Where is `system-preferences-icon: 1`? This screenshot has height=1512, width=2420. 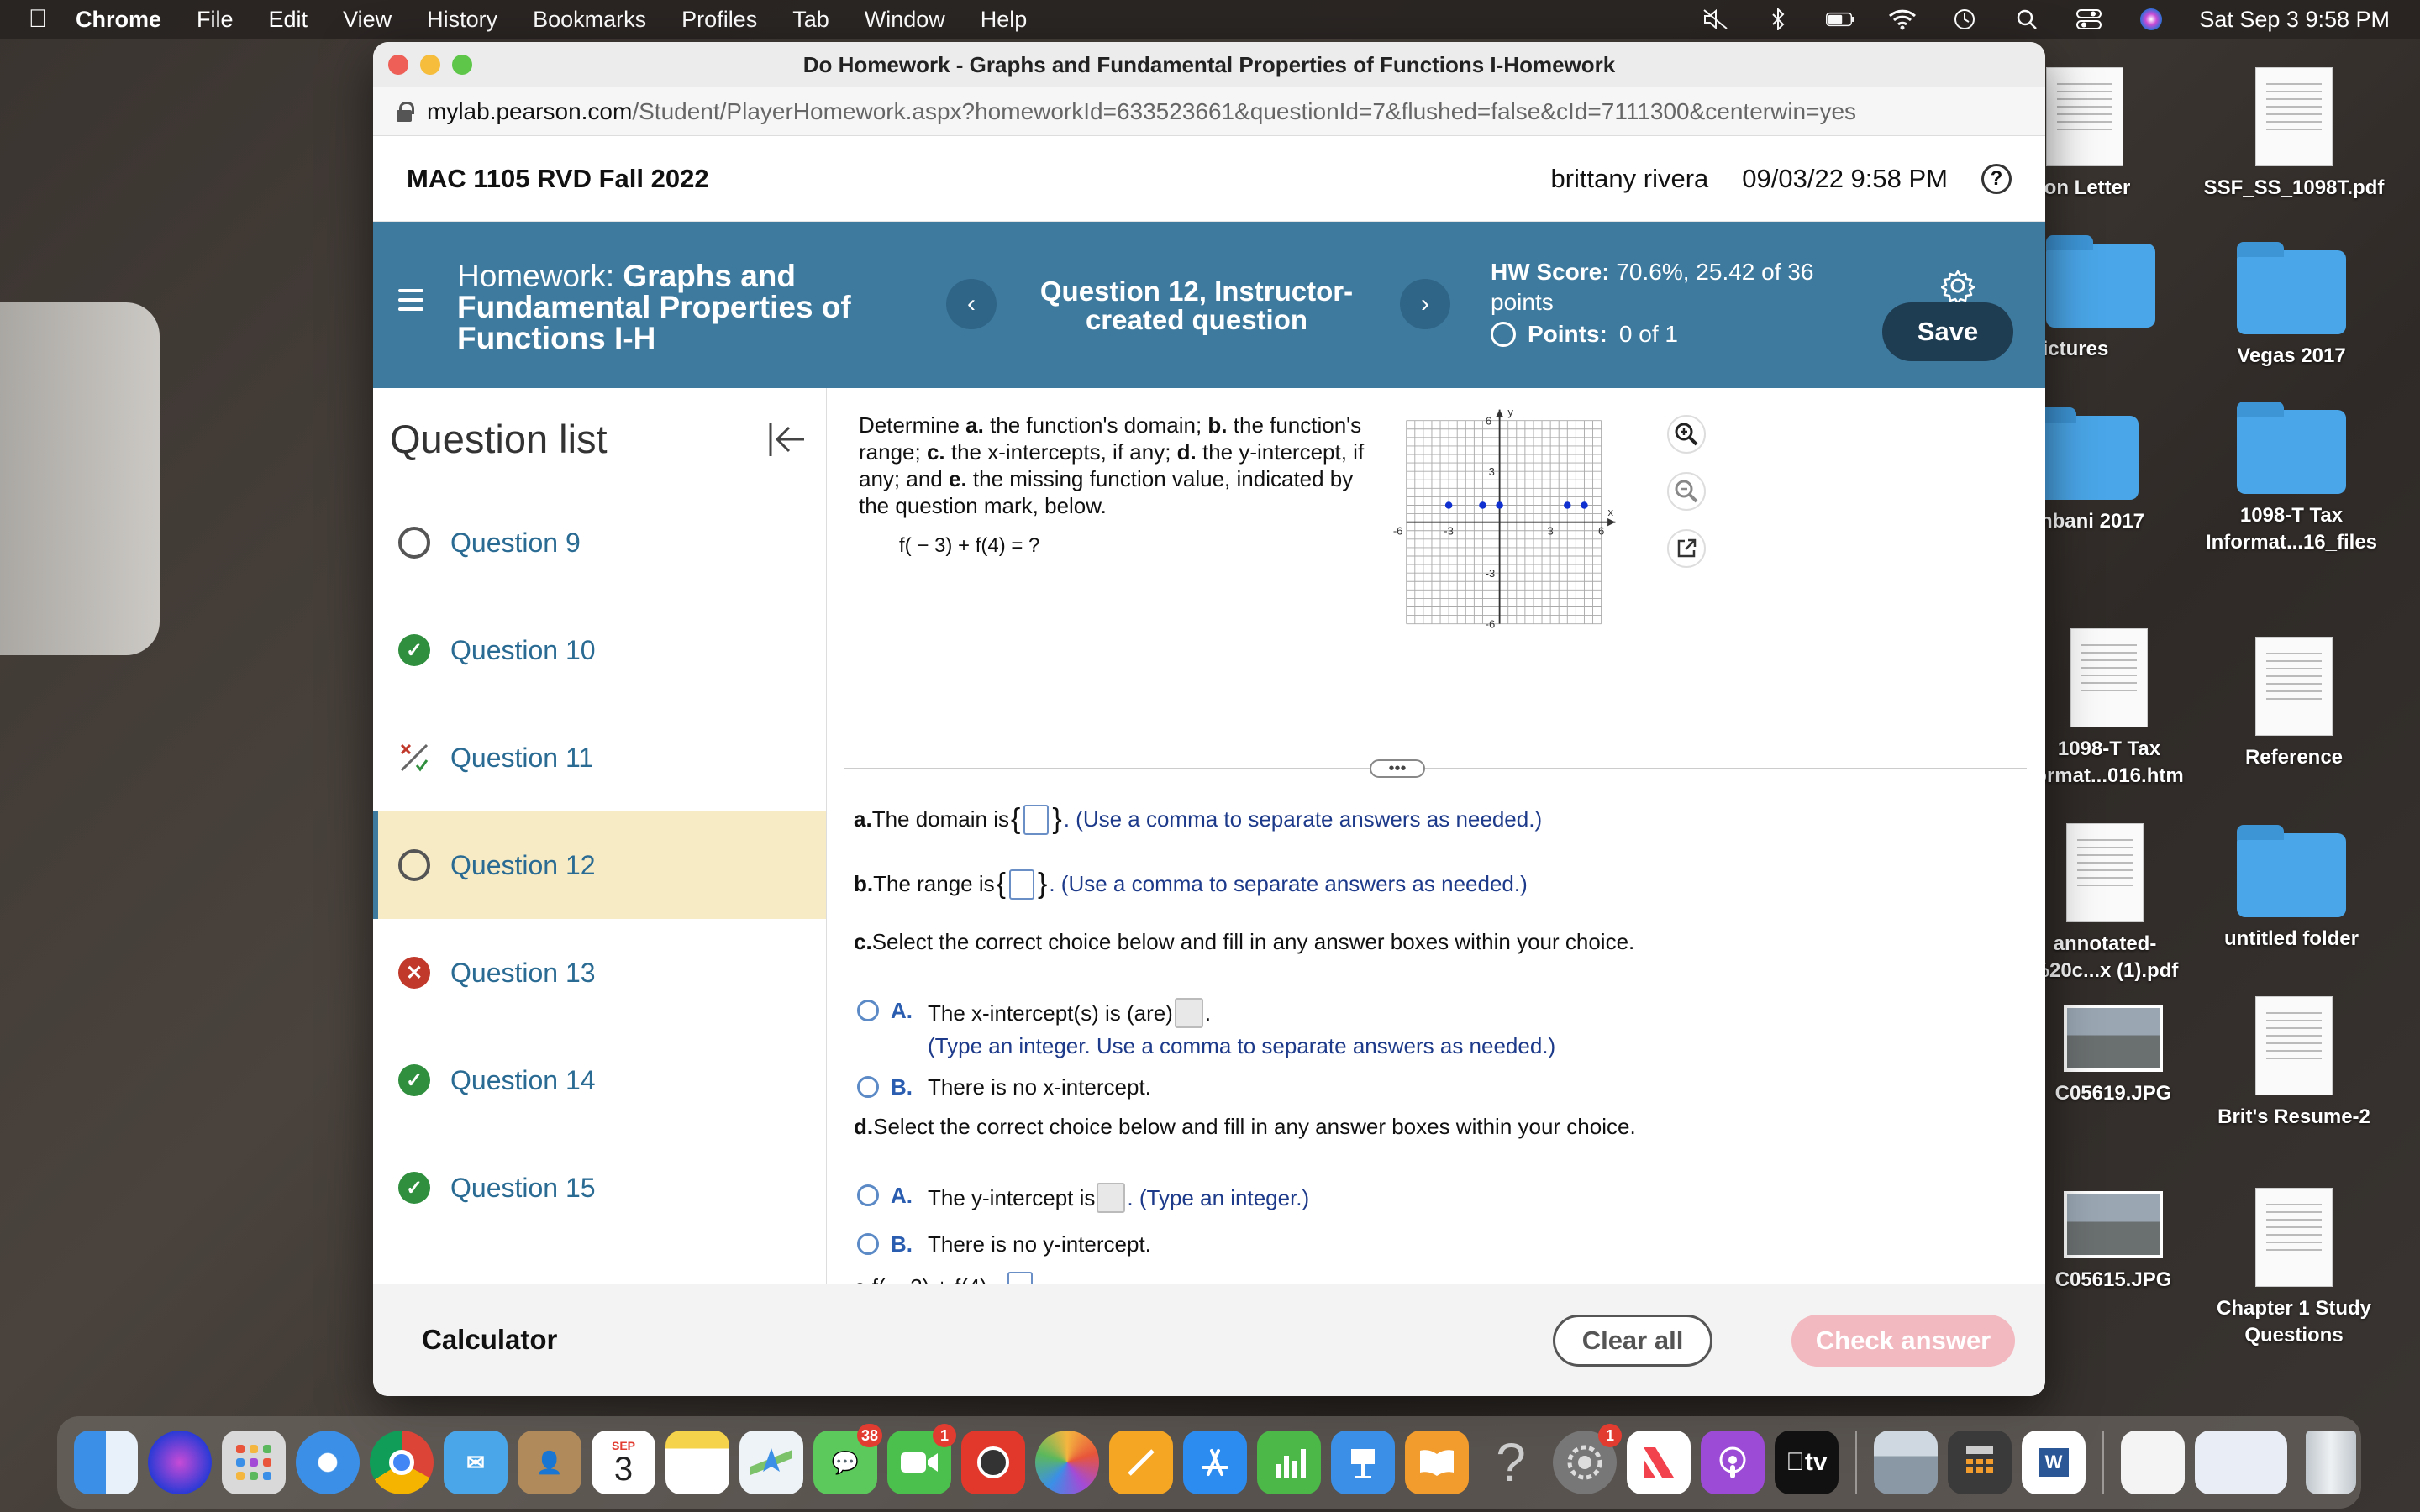
system-preferences-icon: 1 is located at coordinates (1588, 1459).